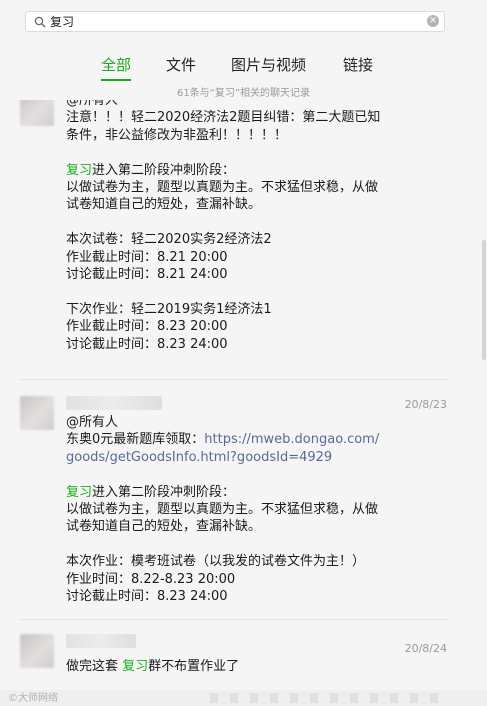 This screenshot has width=487, height=706. What do you see at coordinates (199, 457) in the screenshot?
I see `message-link: goods/getGoodsInfo.html?goodsId=4929` at bounding box center [199, 457].